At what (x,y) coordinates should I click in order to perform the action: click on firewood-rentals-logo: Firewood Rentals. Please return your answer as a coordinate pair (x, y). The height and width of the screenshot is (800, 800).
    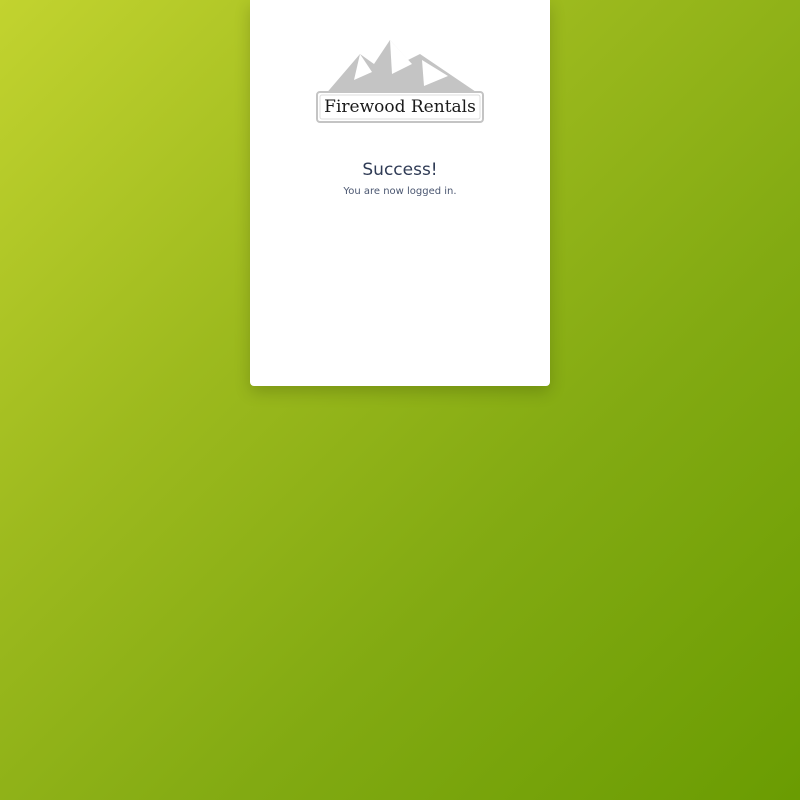
    Looking at the image, I should click on (400, 82).